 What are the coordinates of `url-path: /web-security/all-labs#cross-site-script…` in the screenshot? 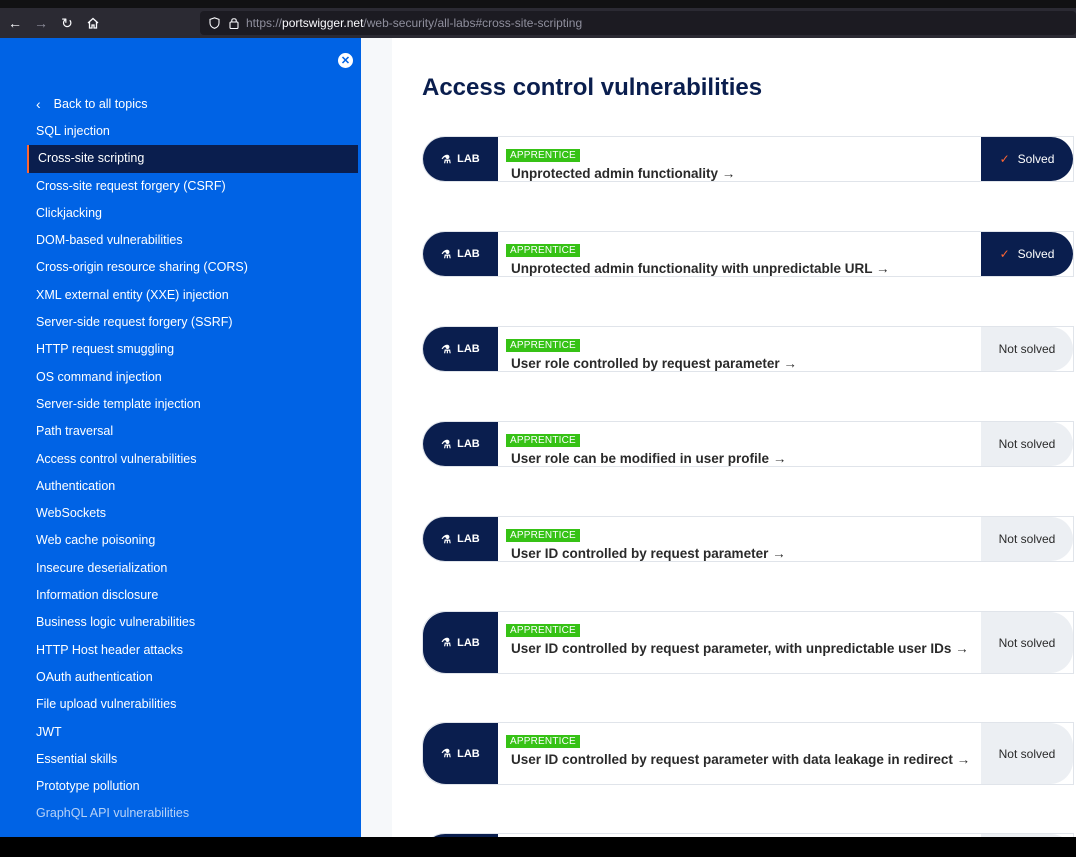 It's located at (473, 23).